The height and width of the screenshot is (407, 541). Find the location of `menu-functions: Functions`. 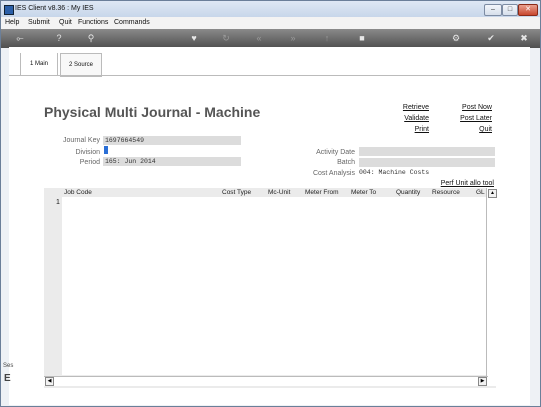

menu-functions: Functions is located at coordinates (93, 22).